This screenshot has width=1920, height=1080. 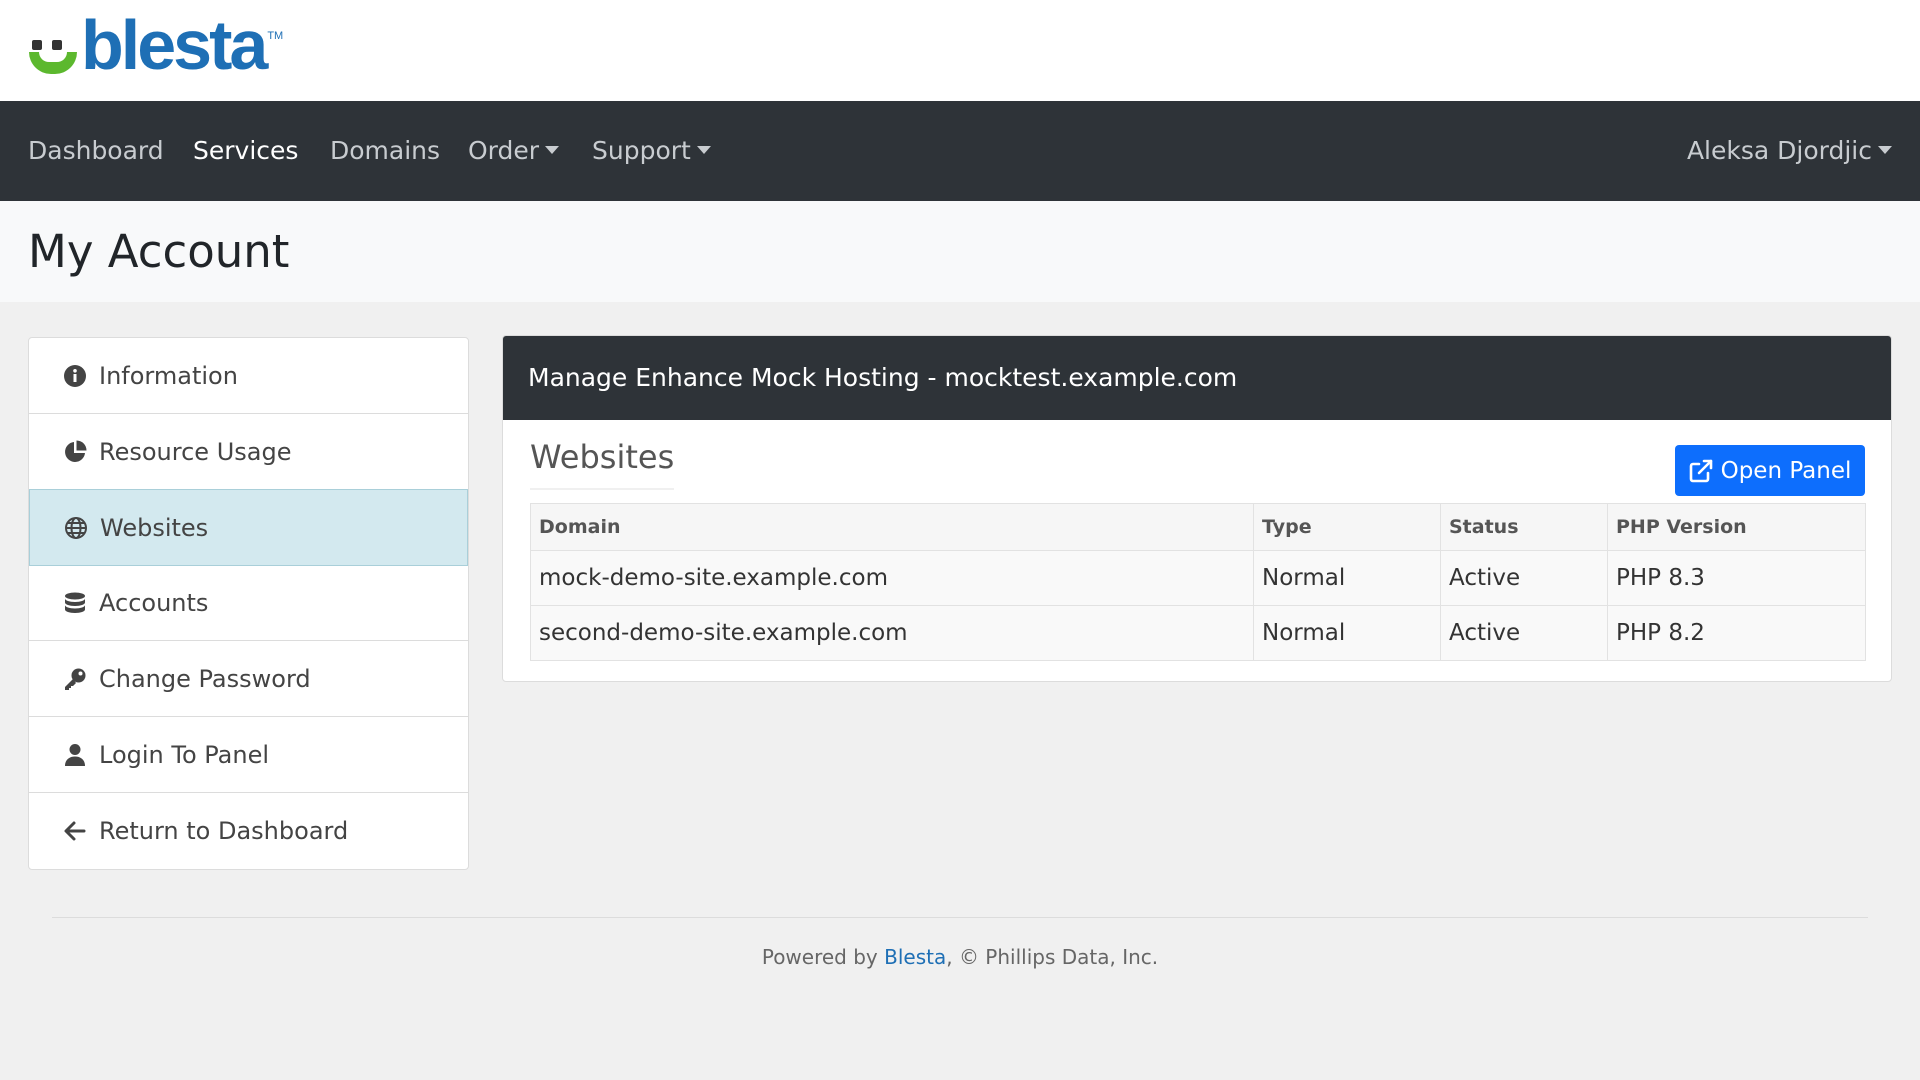 What do you see at coordinates (892, 527) in the screenshot?
I see `column-header-domain: Domain` at bounding box center [892, 527].